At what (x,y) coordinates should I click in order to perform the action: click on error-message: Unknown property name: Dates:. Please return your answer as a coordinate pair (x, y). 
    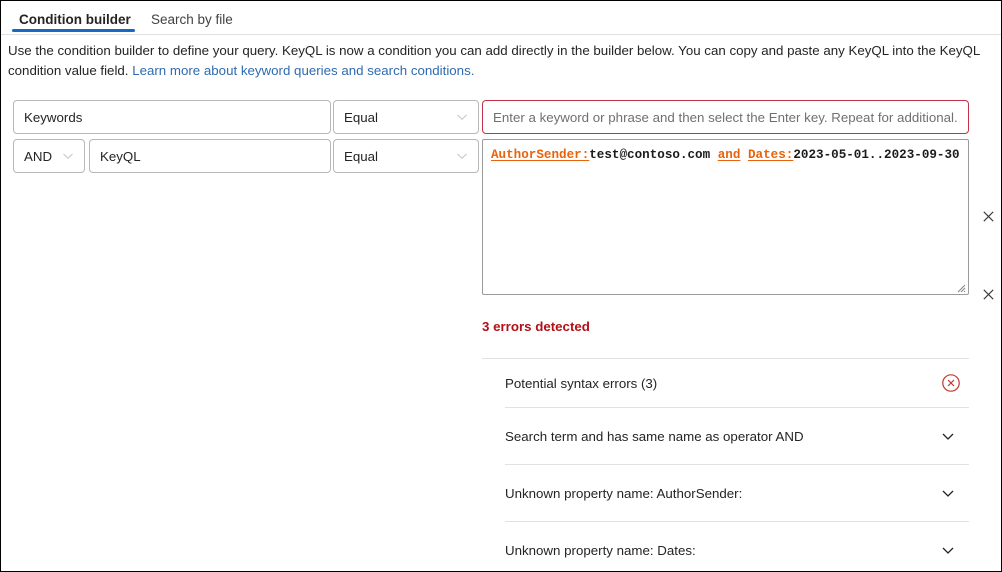
    Looking at the image, I should click on (600, 550).